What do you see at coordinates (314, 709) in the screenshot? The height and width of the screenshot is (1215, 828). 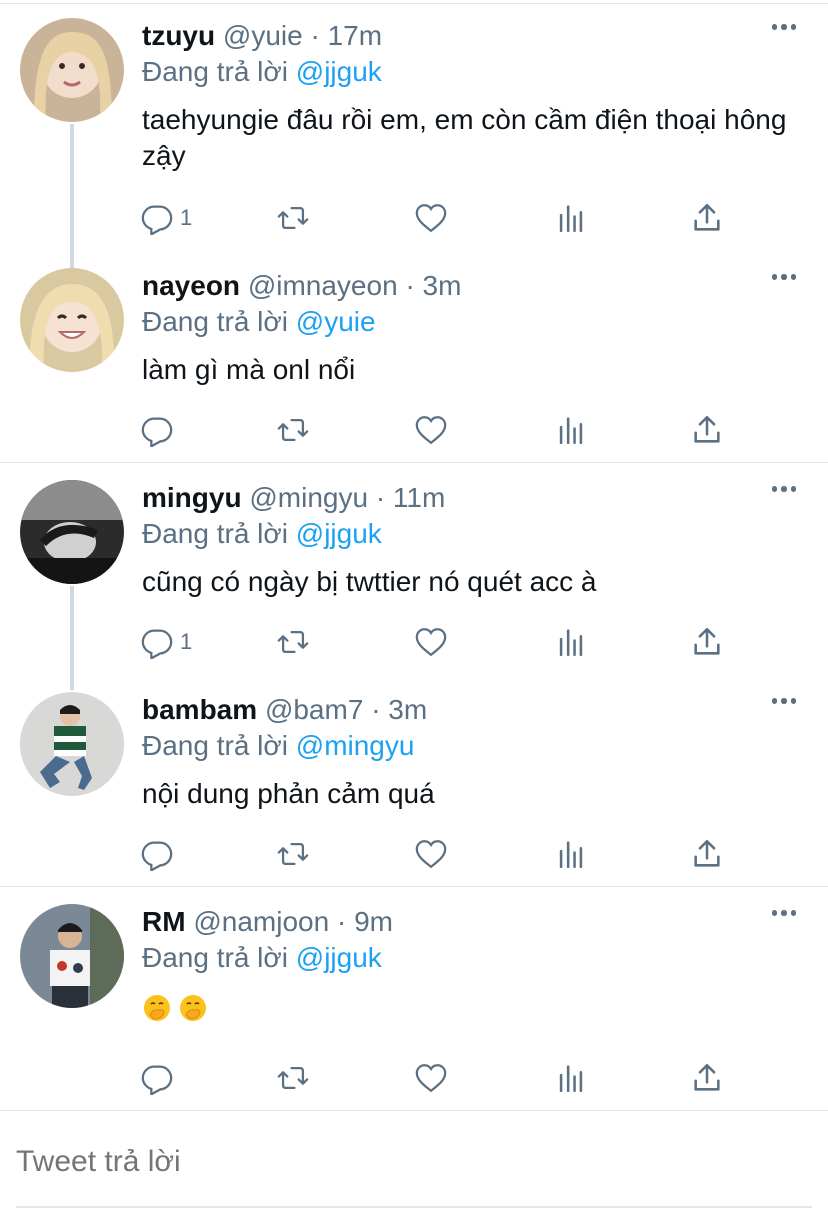 I see `user-handle: @bam7` at bounding box center [314, 709].